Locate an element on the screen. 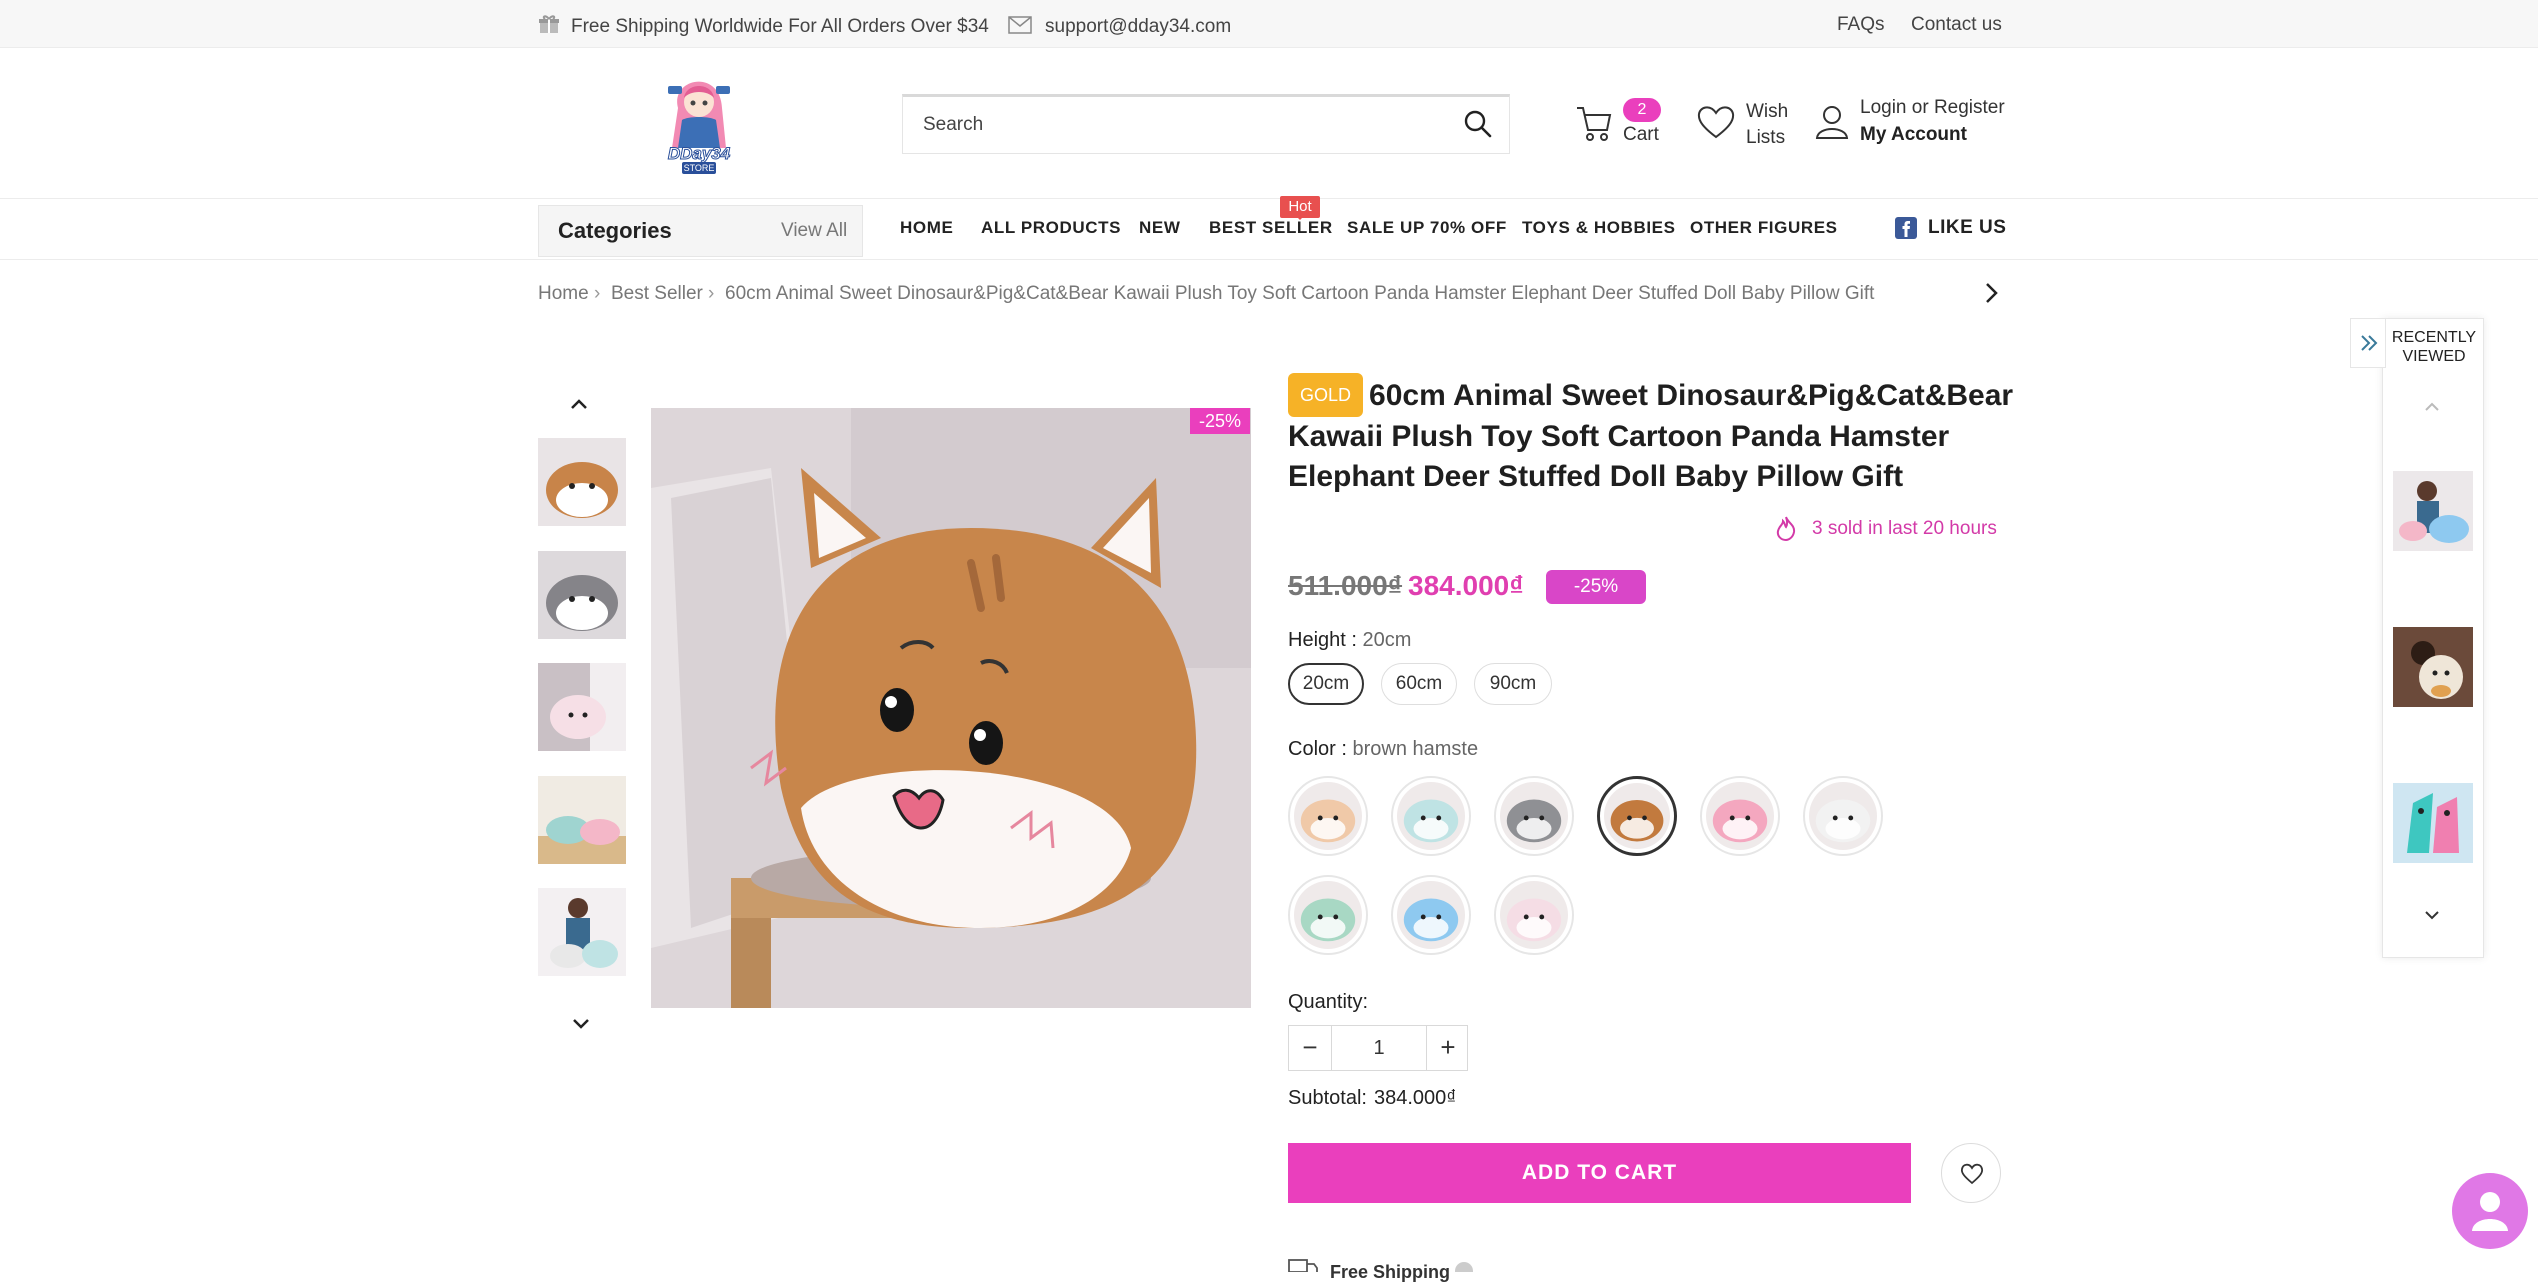 This screenshot has width=2538, height=1283. nav-sale: SALE UP 70% OFF is located at coordinates (1427, 228).